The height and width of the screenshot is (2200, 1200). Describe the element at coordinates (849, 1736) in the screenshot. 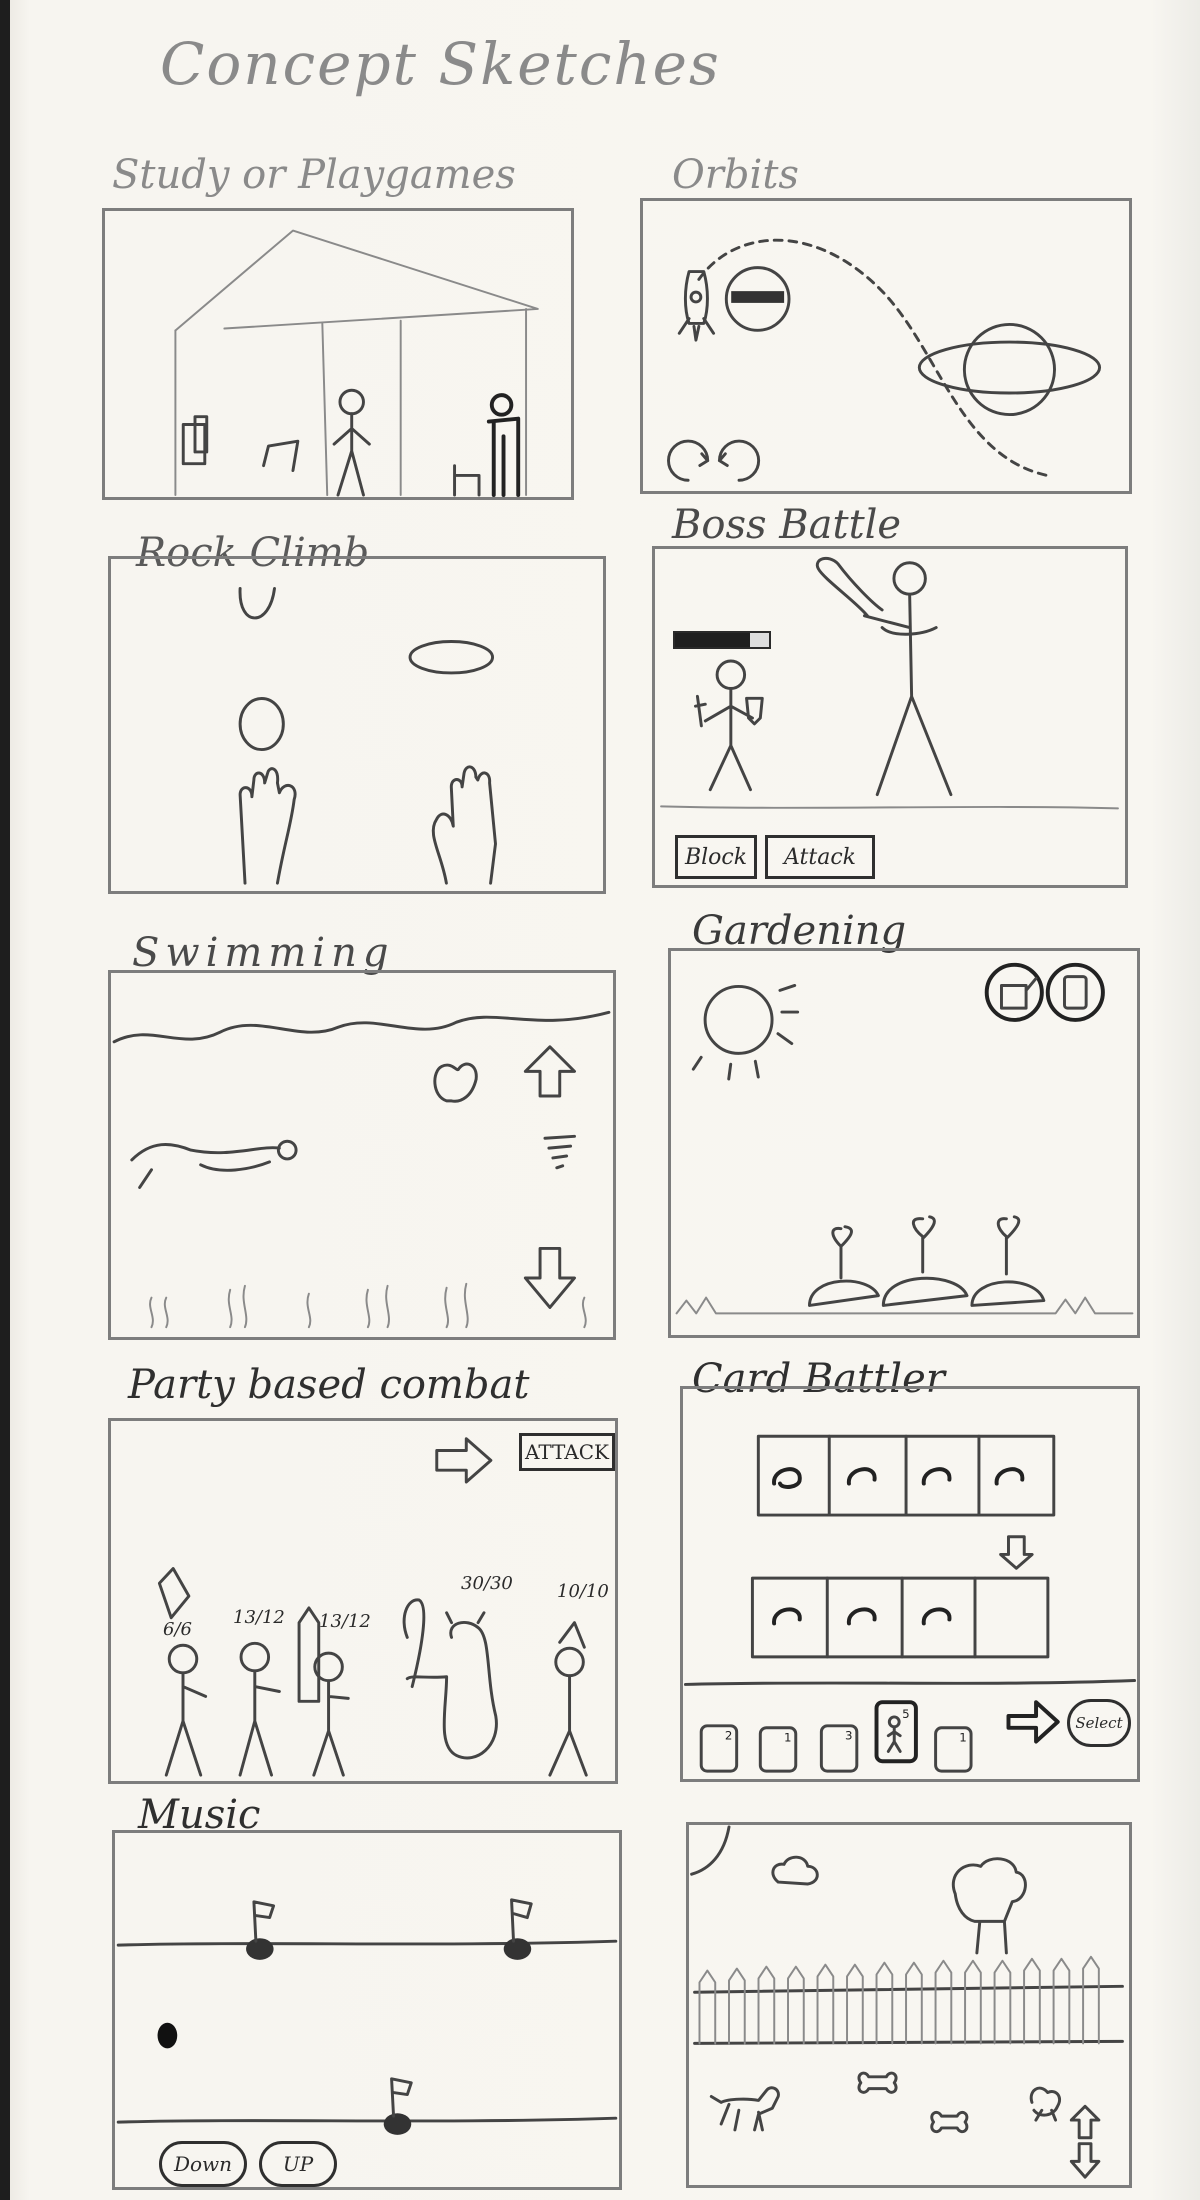

I see `hand-card-3-cost: 3` at that location.